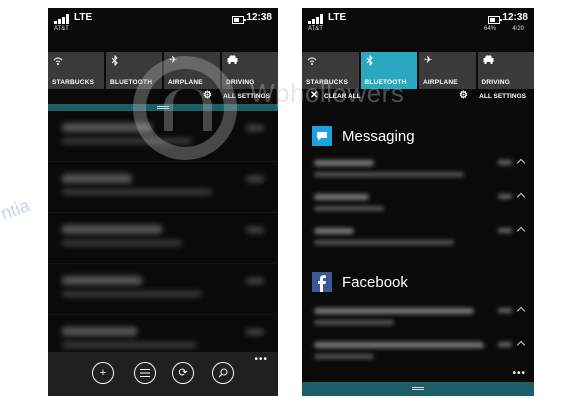  What do you see at coordinates (463, 95) in the screenshot?
I see `gear-icon: ⚙` at bounding box center [463, 95].